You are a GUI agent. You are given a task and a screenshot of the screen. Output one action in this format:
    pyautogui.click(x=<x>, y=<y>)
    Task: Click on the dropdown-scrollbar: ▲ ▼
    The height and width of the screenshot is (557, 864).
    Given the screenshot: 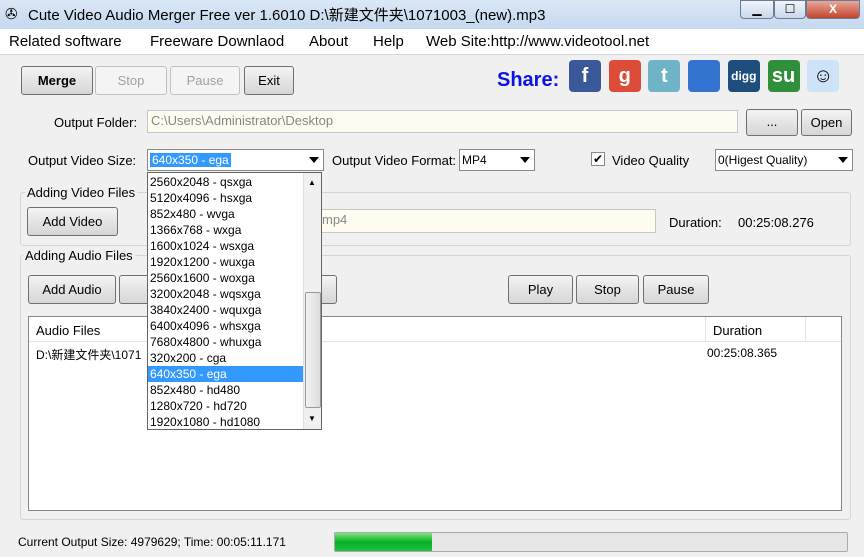 What is the action you would take?
    pyautogui.click(x=312, y=301)
    